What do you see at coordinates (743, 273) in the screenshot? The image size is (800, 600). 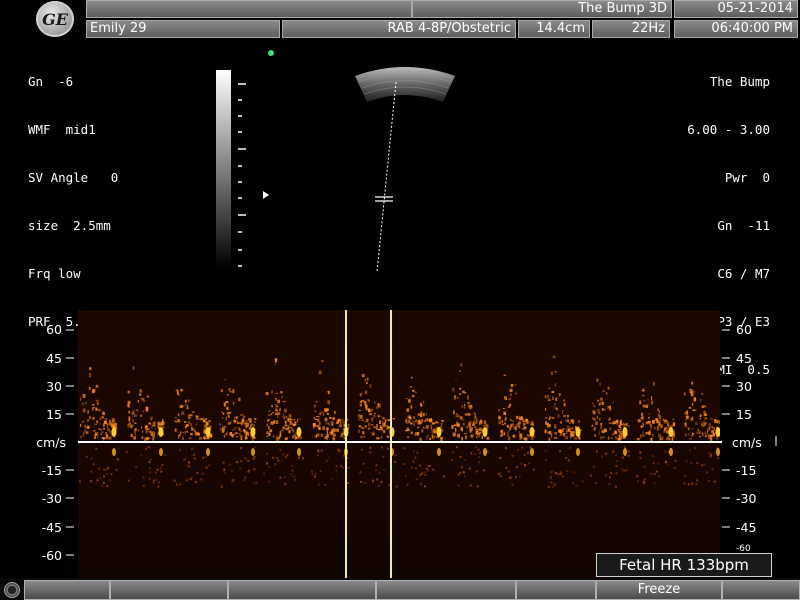 I see `param-cm: C6 / M7` at bounding box center [743, 273].